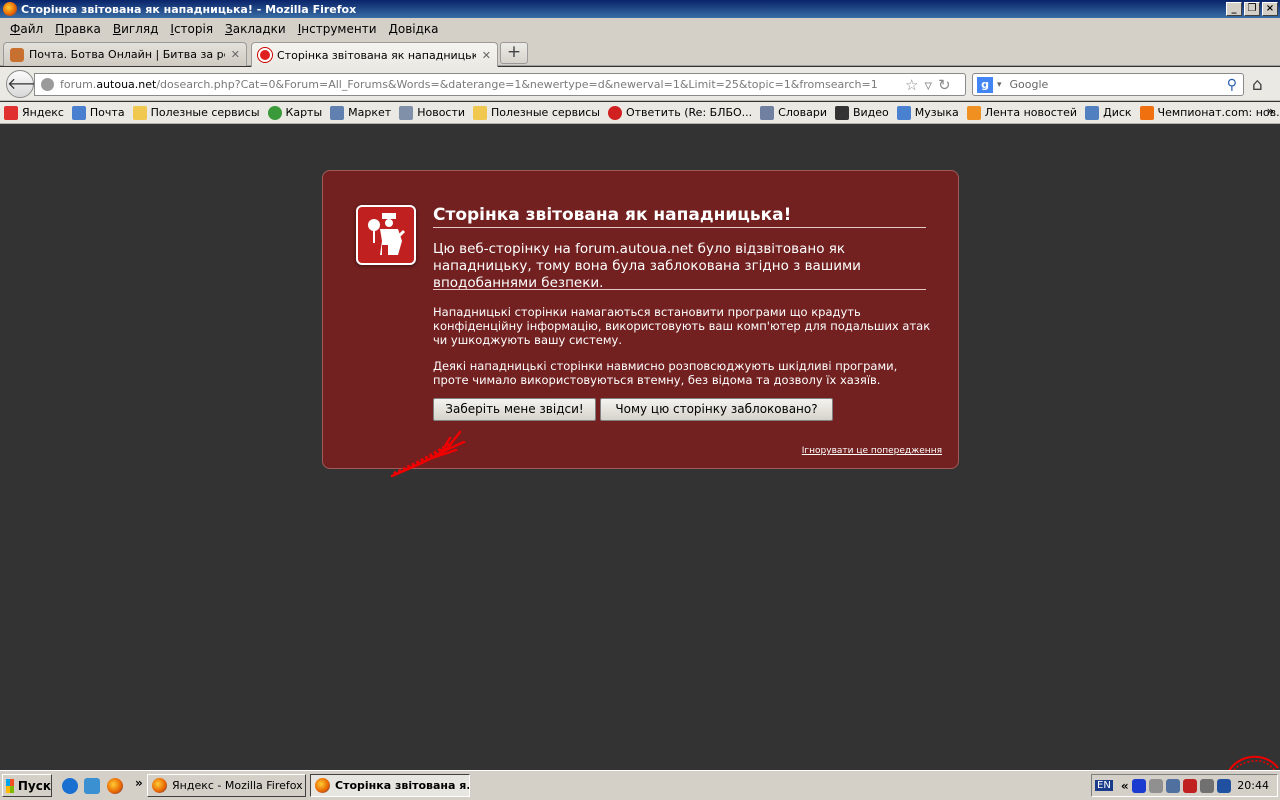  I want to click on bookmark-yandex: Яндекс, so click(34, 112).